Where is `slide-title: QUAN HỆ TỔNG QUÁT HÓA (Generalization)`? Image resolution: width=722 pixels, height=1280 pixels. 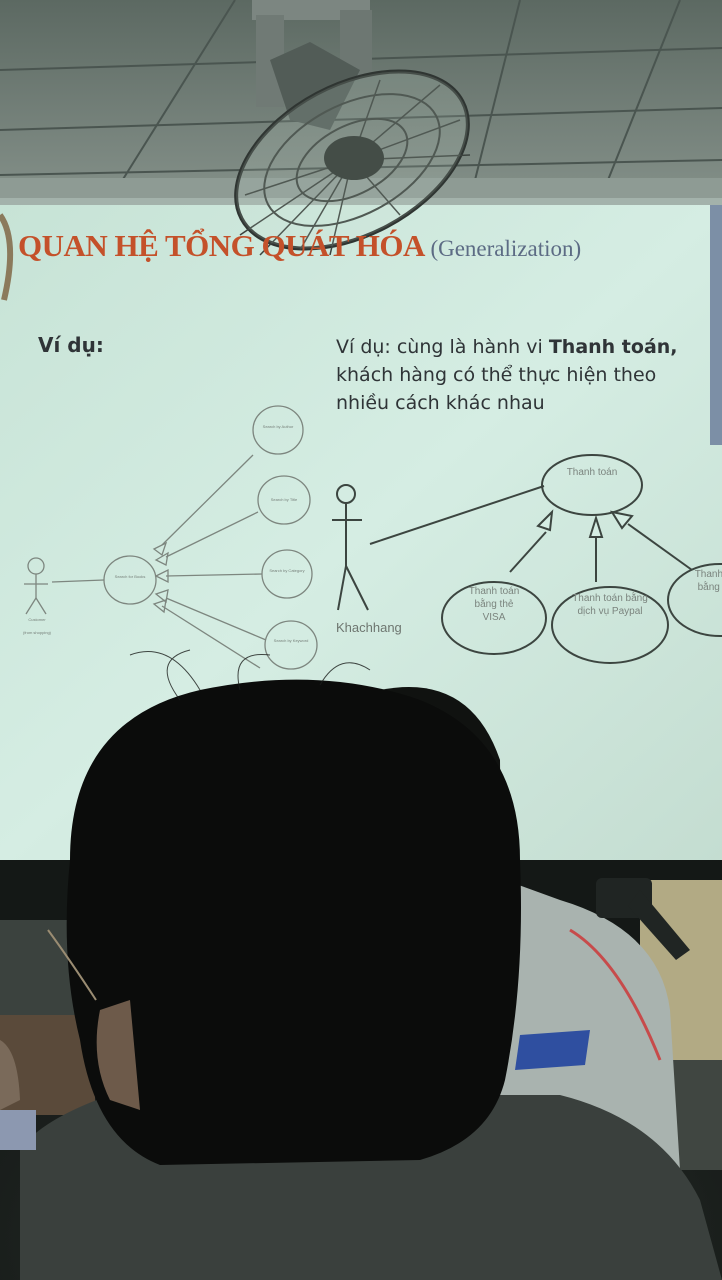
slide-title: QUAN HỆ TỔNG QUÁT HÓA (Generalization) is located at coordinates (299, 246).